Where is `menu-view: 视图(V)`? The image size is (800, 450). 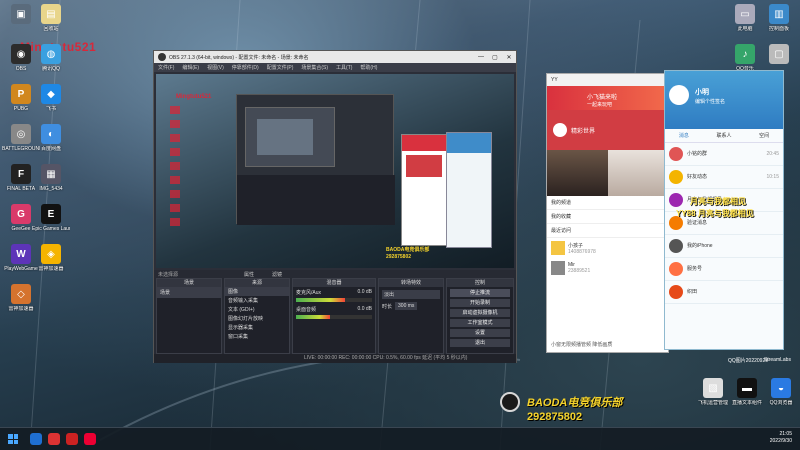 menu-view: 视图(V) is located at coordinates (215, 67).